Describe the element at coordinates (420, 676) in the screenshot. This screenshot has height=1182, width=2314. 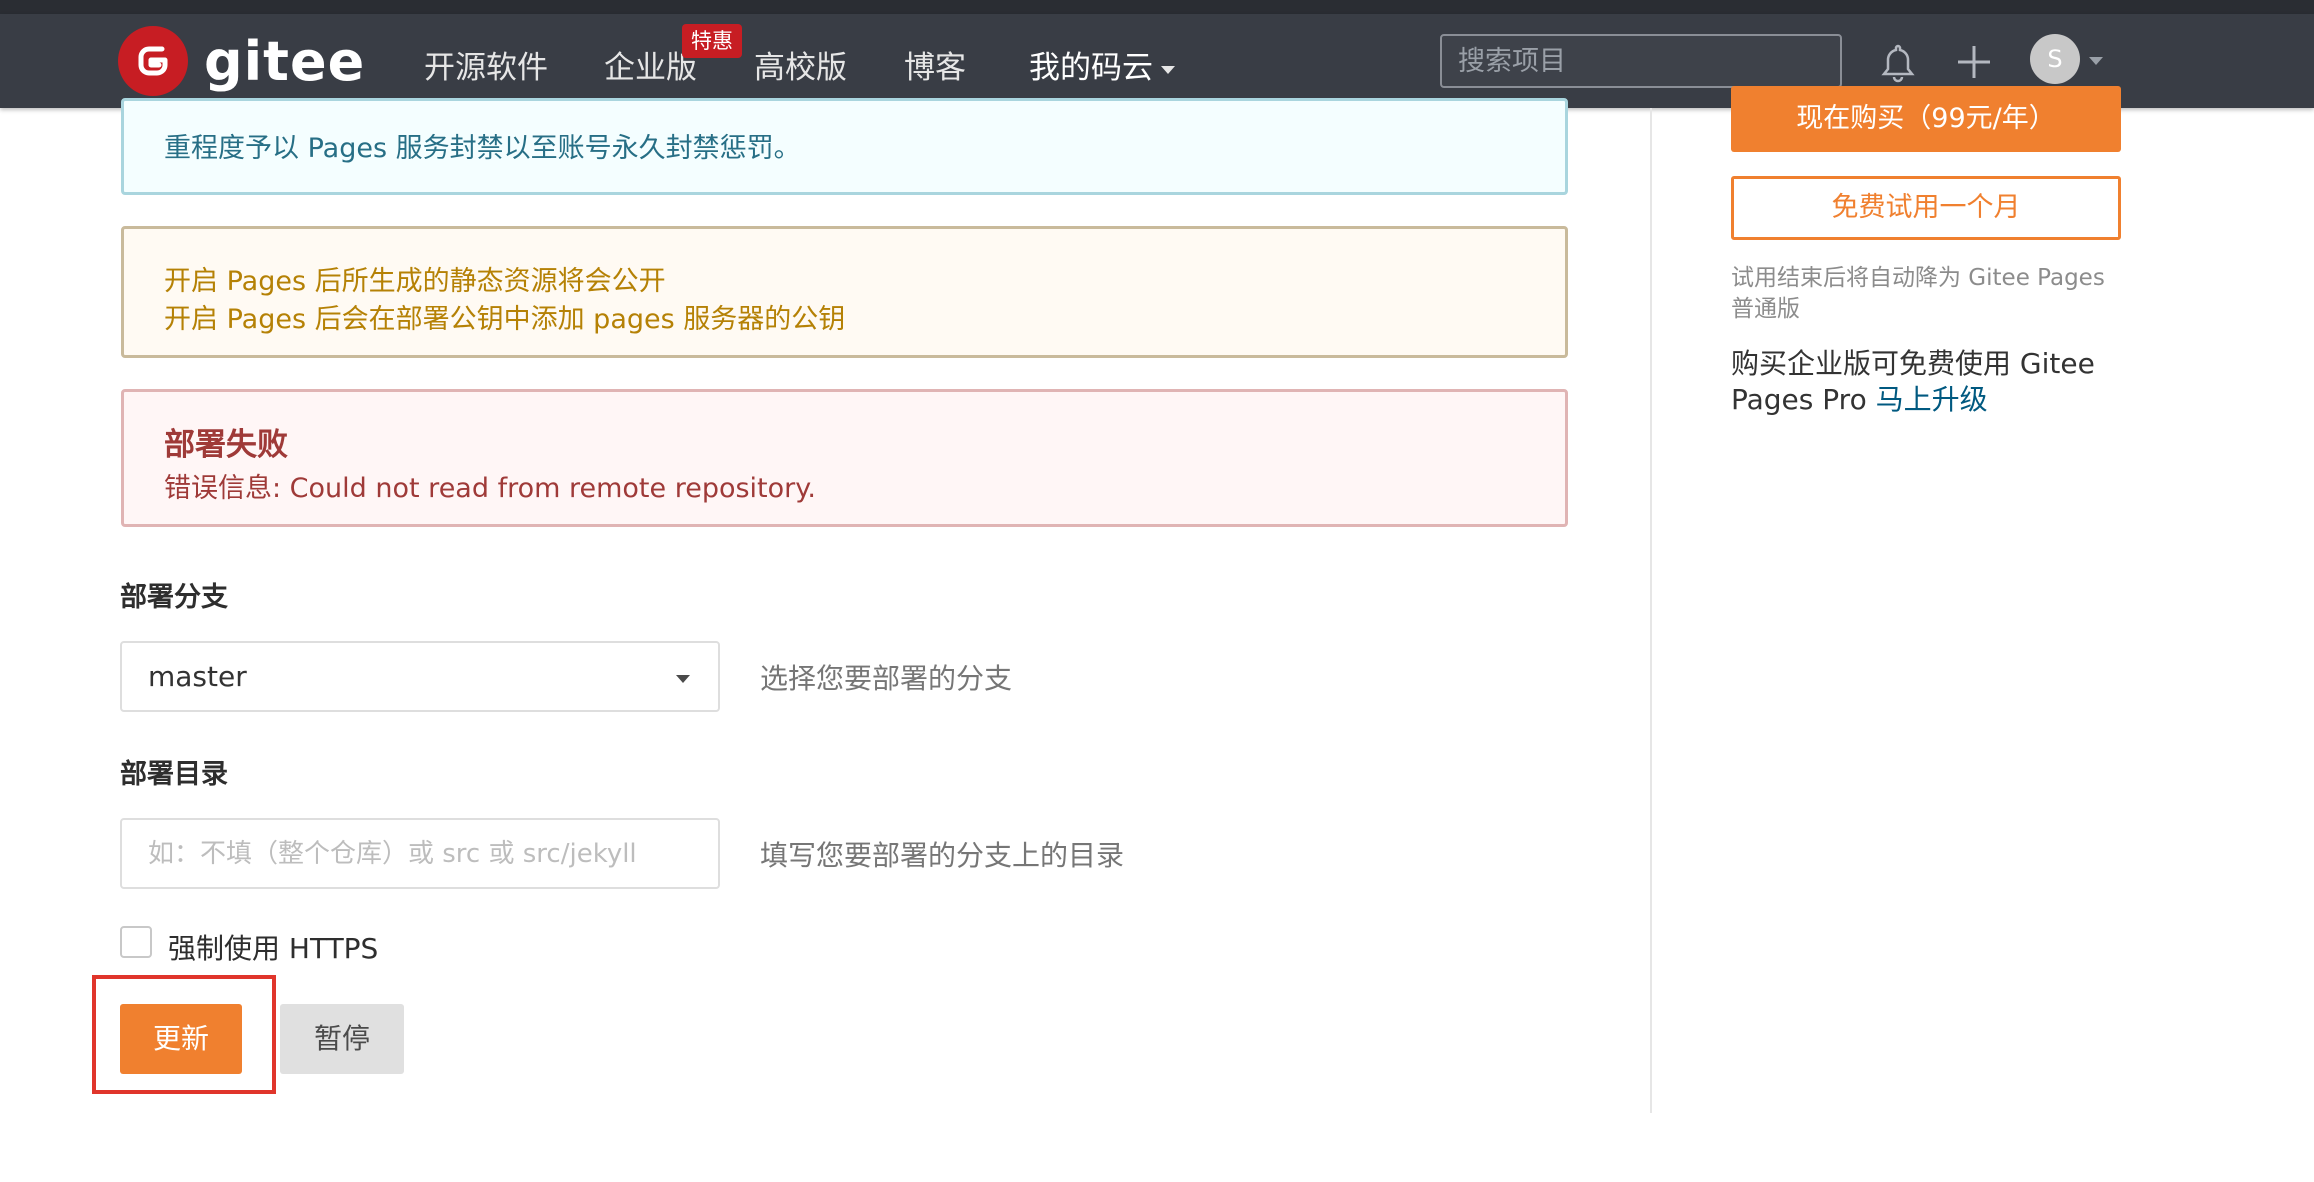
I see `branch-select: master` at that location.